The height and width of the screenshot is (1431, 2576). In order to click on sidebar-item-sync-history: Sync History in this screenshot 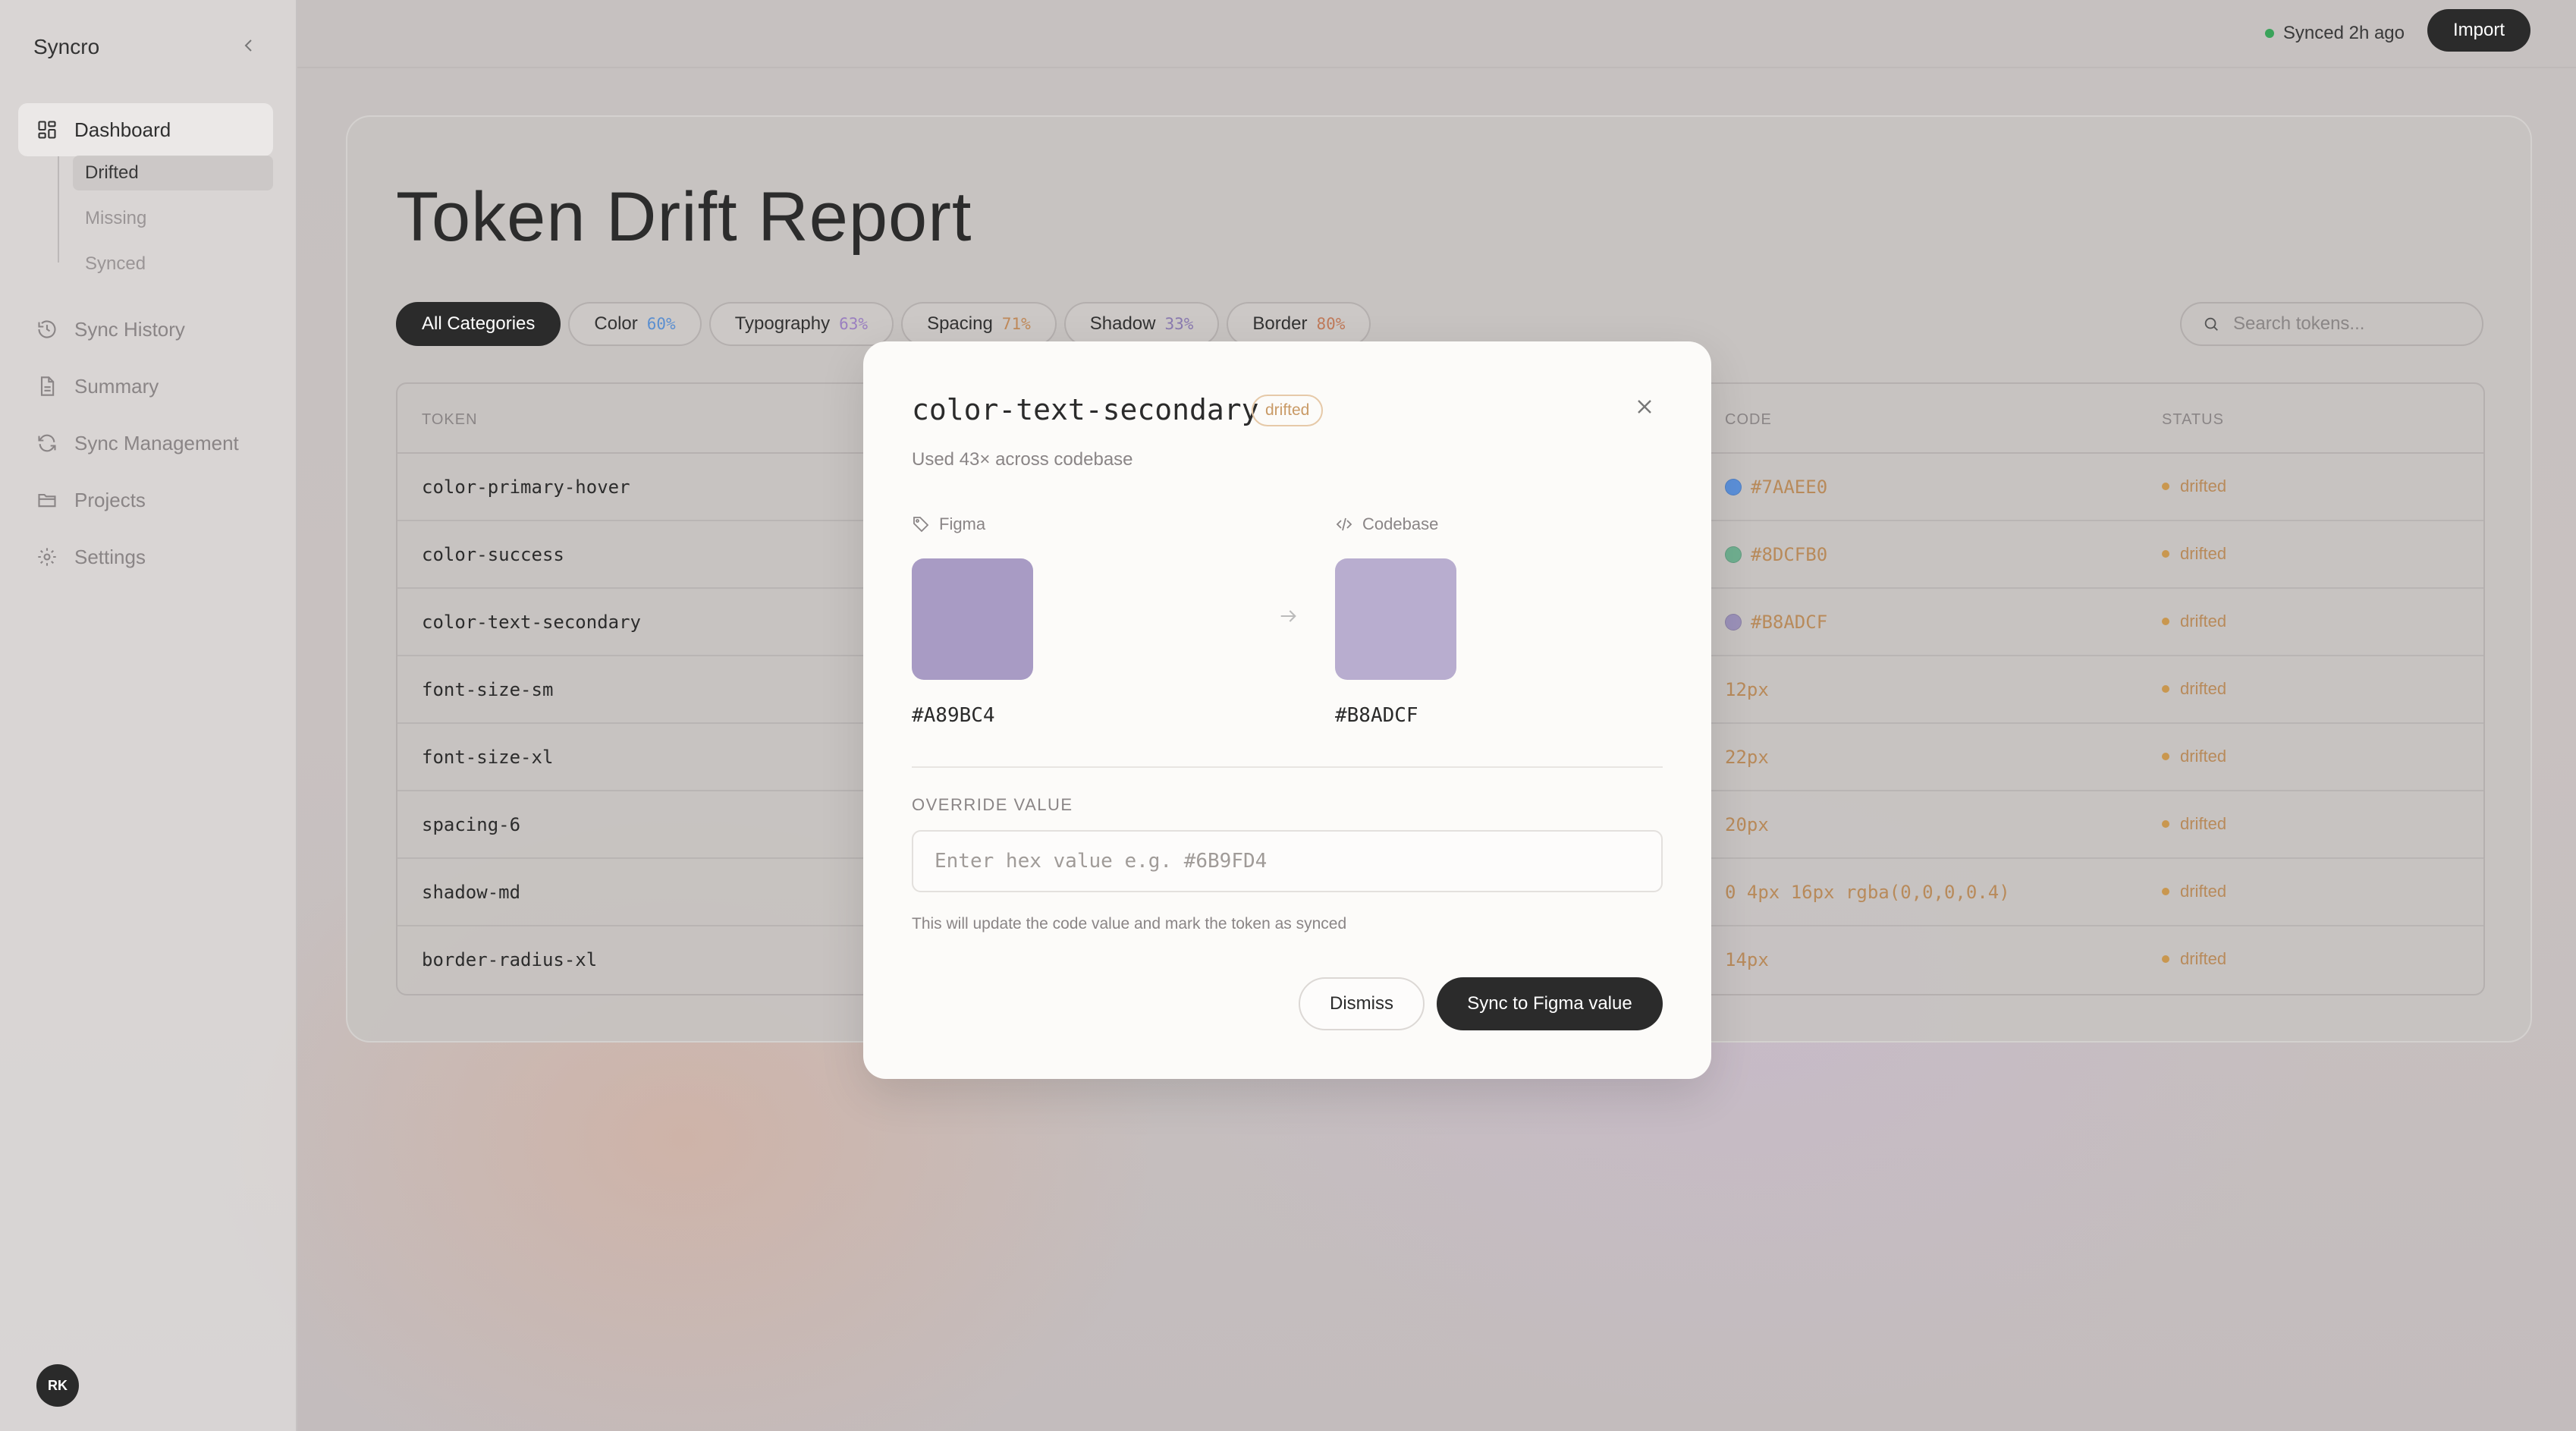, I will do `click(145, 329)`.